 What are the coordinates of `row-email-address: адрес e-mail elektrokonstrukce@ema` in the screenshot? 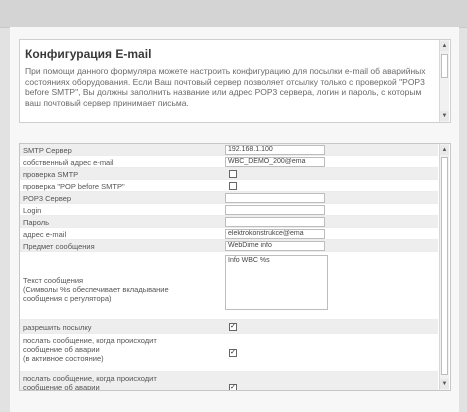 It's located at (229, 234).